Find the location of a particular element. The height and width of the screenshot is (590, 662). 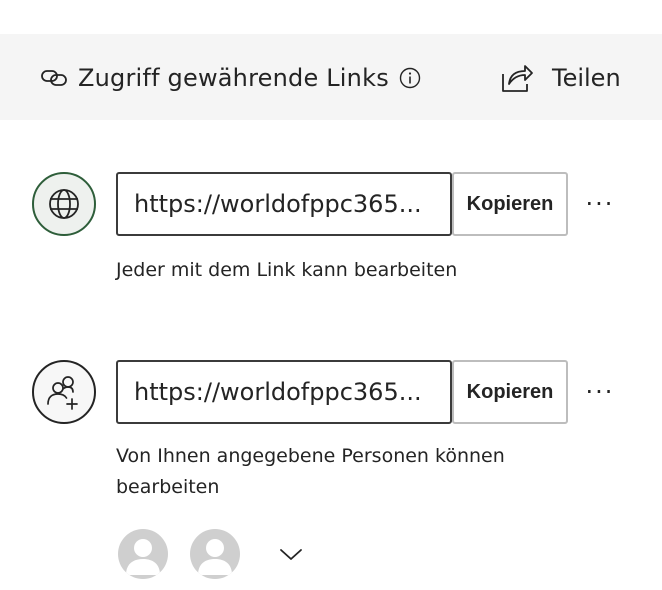

chevron-down-icon is located at coordinates (291, 554).